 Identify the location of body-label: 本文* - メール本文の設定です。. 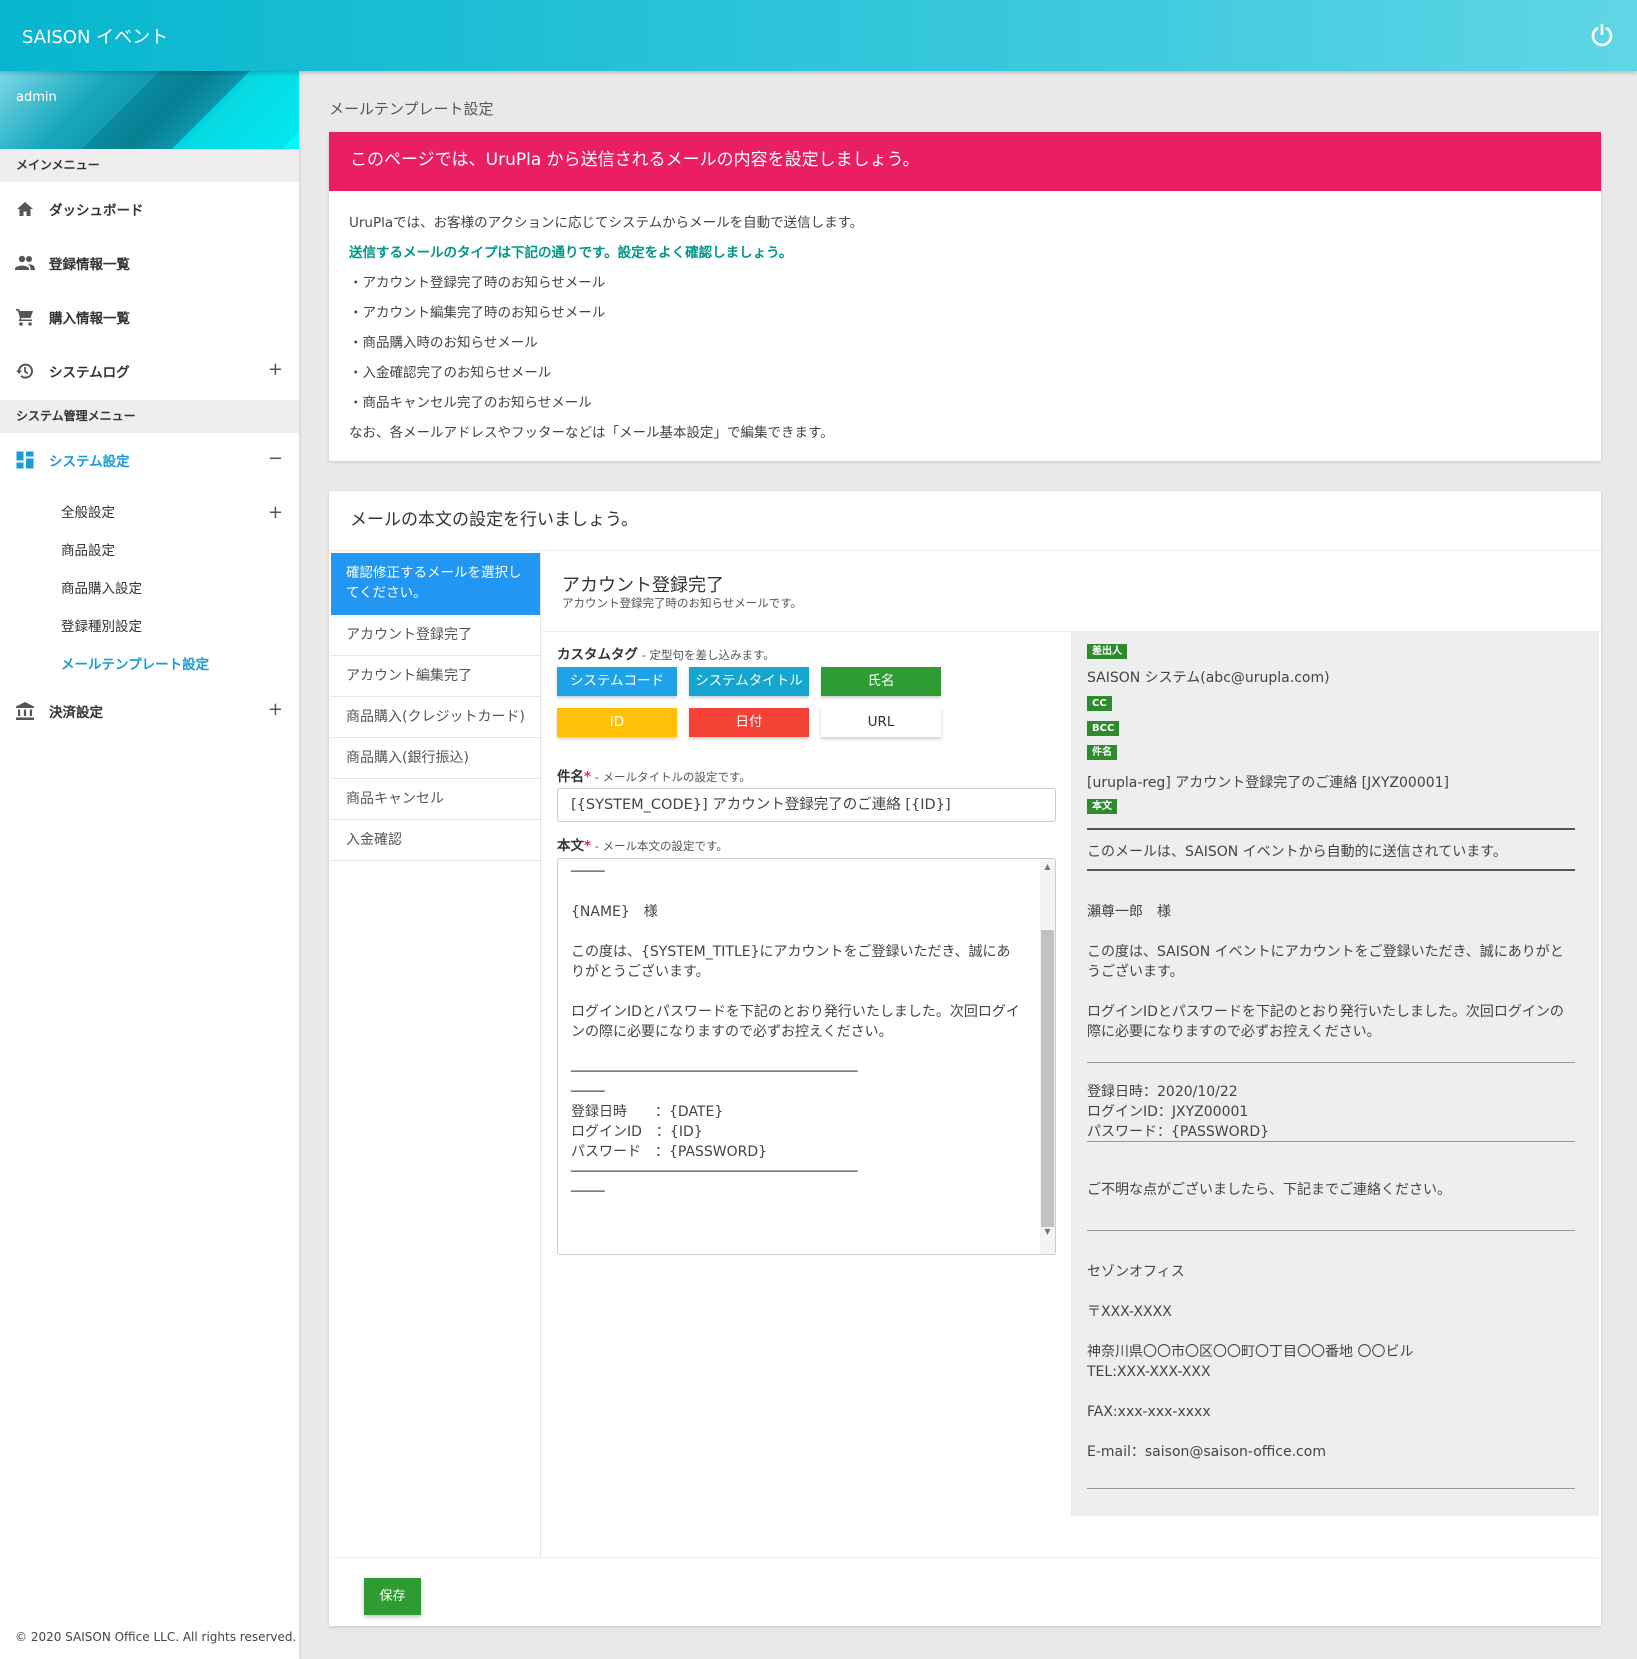
(642, 844).